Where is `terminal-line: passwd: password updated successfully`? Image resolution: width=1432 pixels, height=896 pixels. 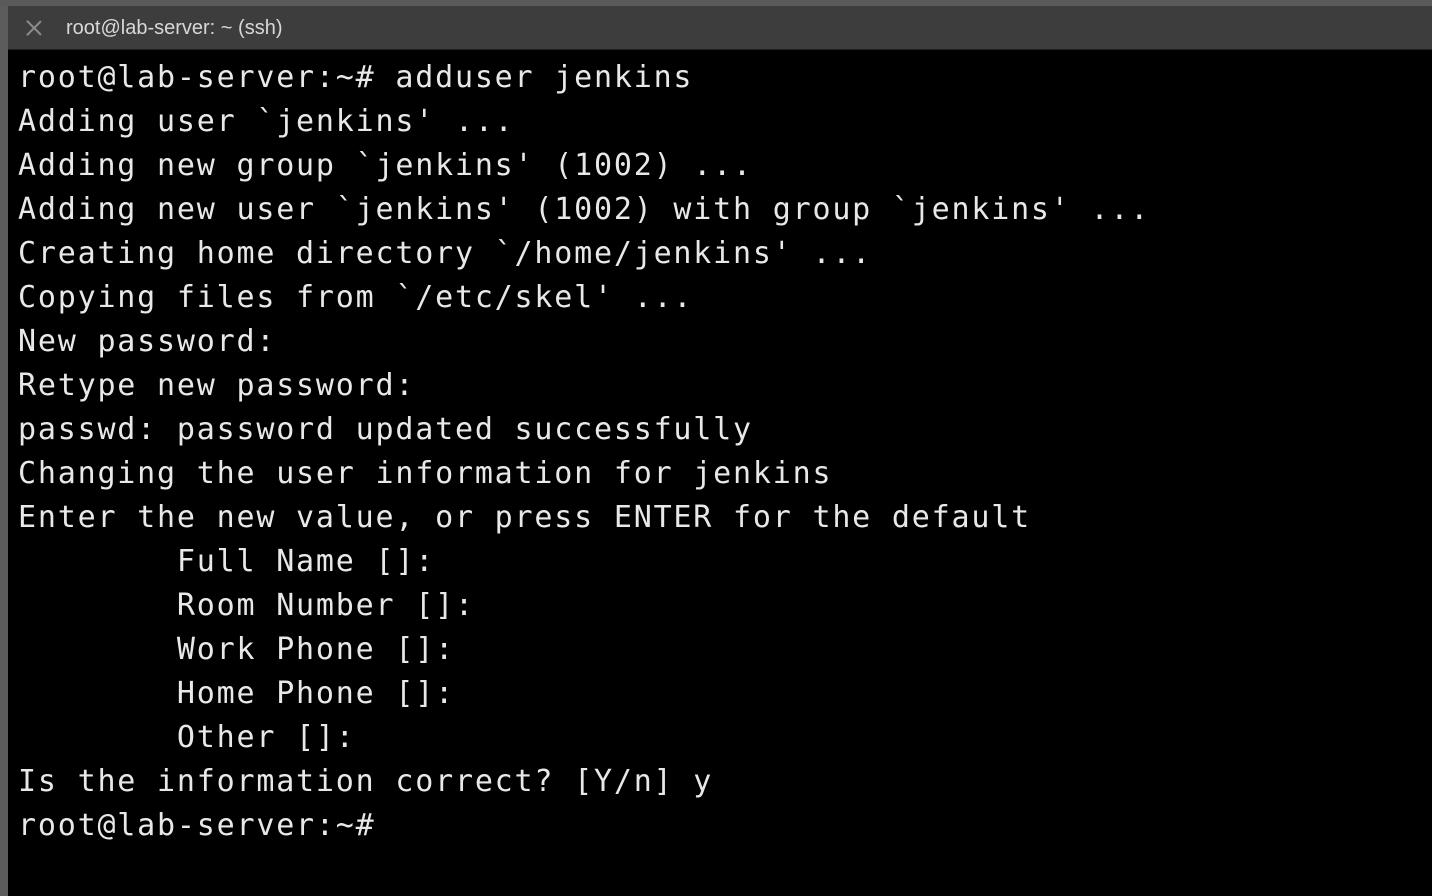
terminal-line: passwd: password updated successfully is located at coordinates (385, 429).